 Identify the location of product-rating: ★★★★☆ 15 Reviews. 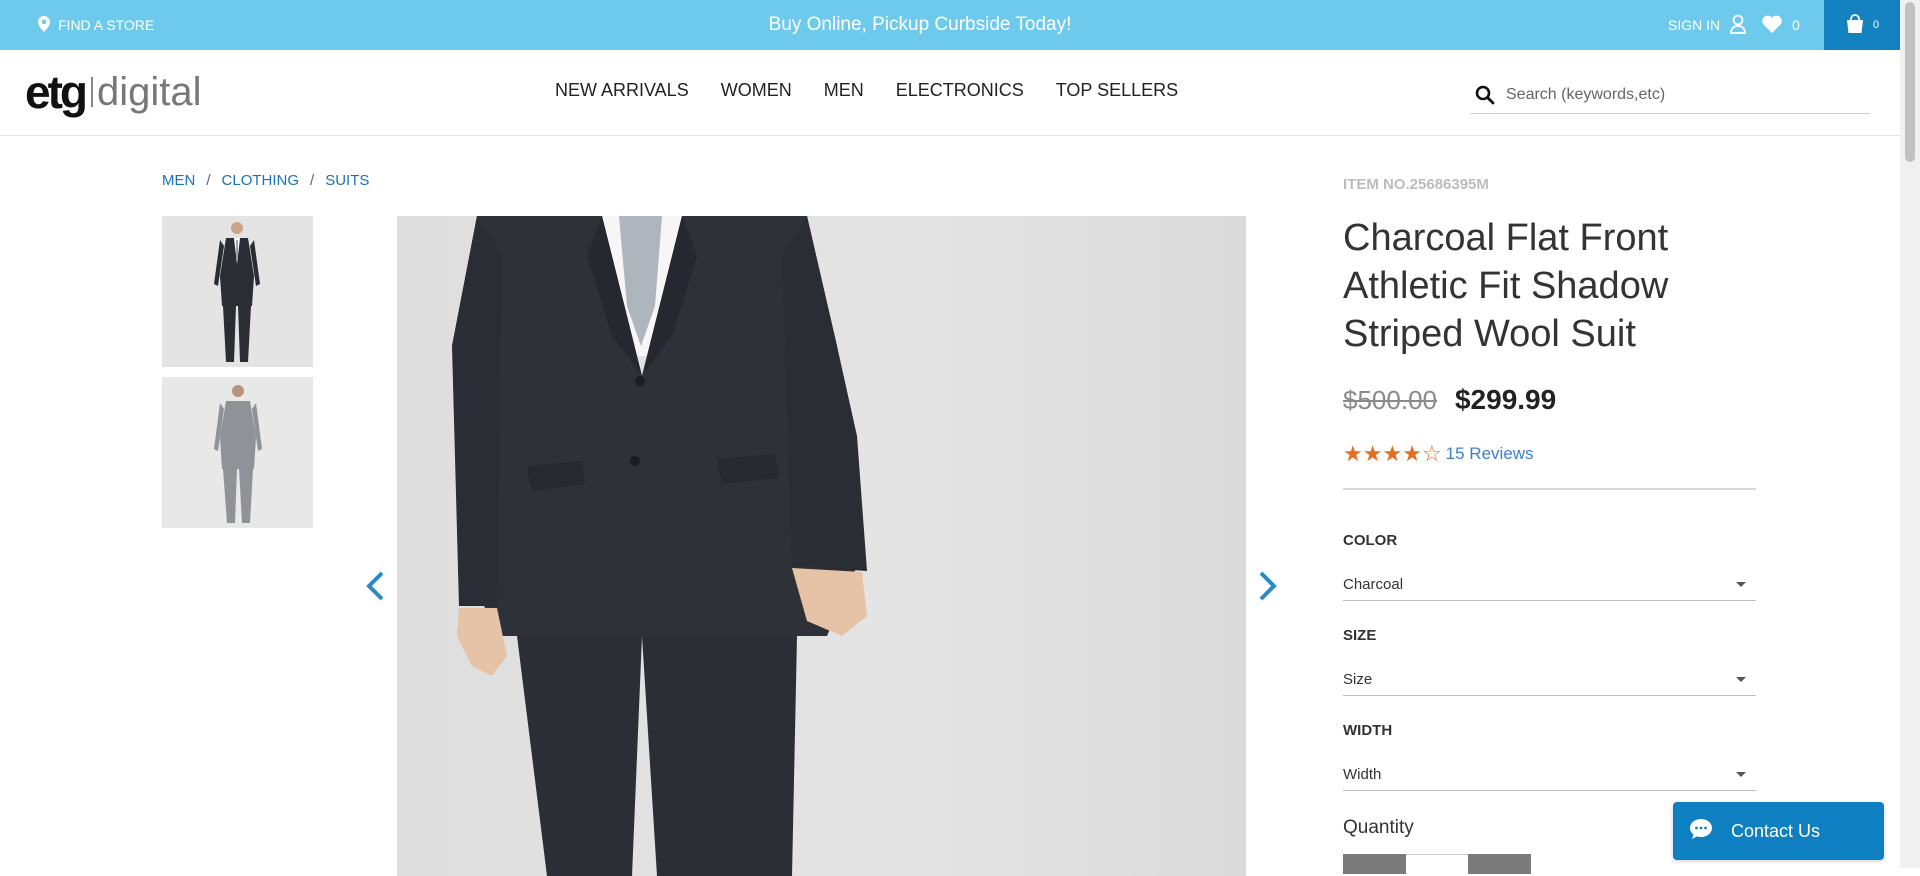
(1438, 454).